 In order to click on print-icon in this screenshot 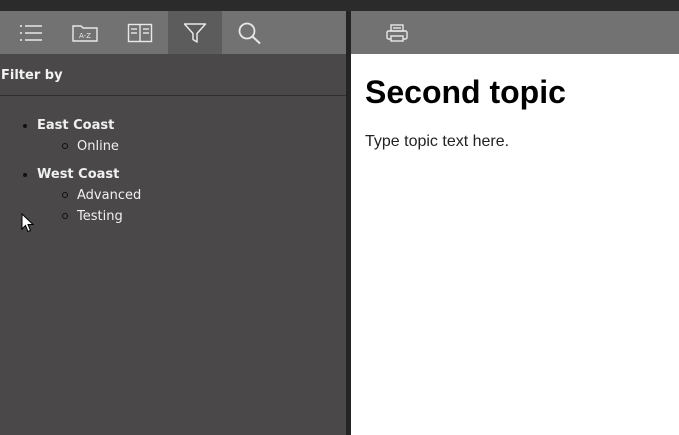, I will do `click(397, 32)`.